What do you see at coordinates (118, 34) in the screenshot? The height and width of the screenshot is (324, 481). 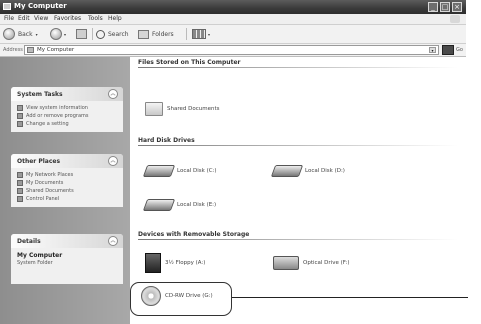 I see `search-label: Search` at bounding box center [118, 34].